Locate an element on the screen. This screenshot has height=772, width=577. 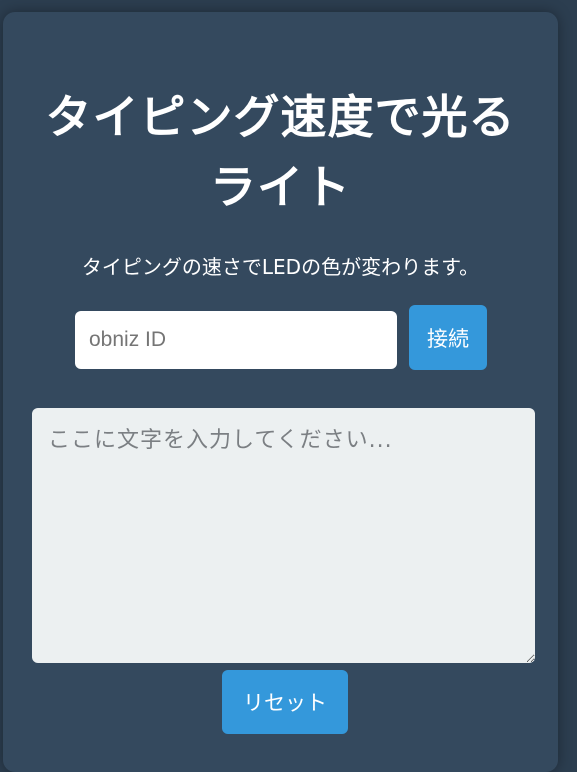
reset-button: リセット is located at coordinates (285, 702).